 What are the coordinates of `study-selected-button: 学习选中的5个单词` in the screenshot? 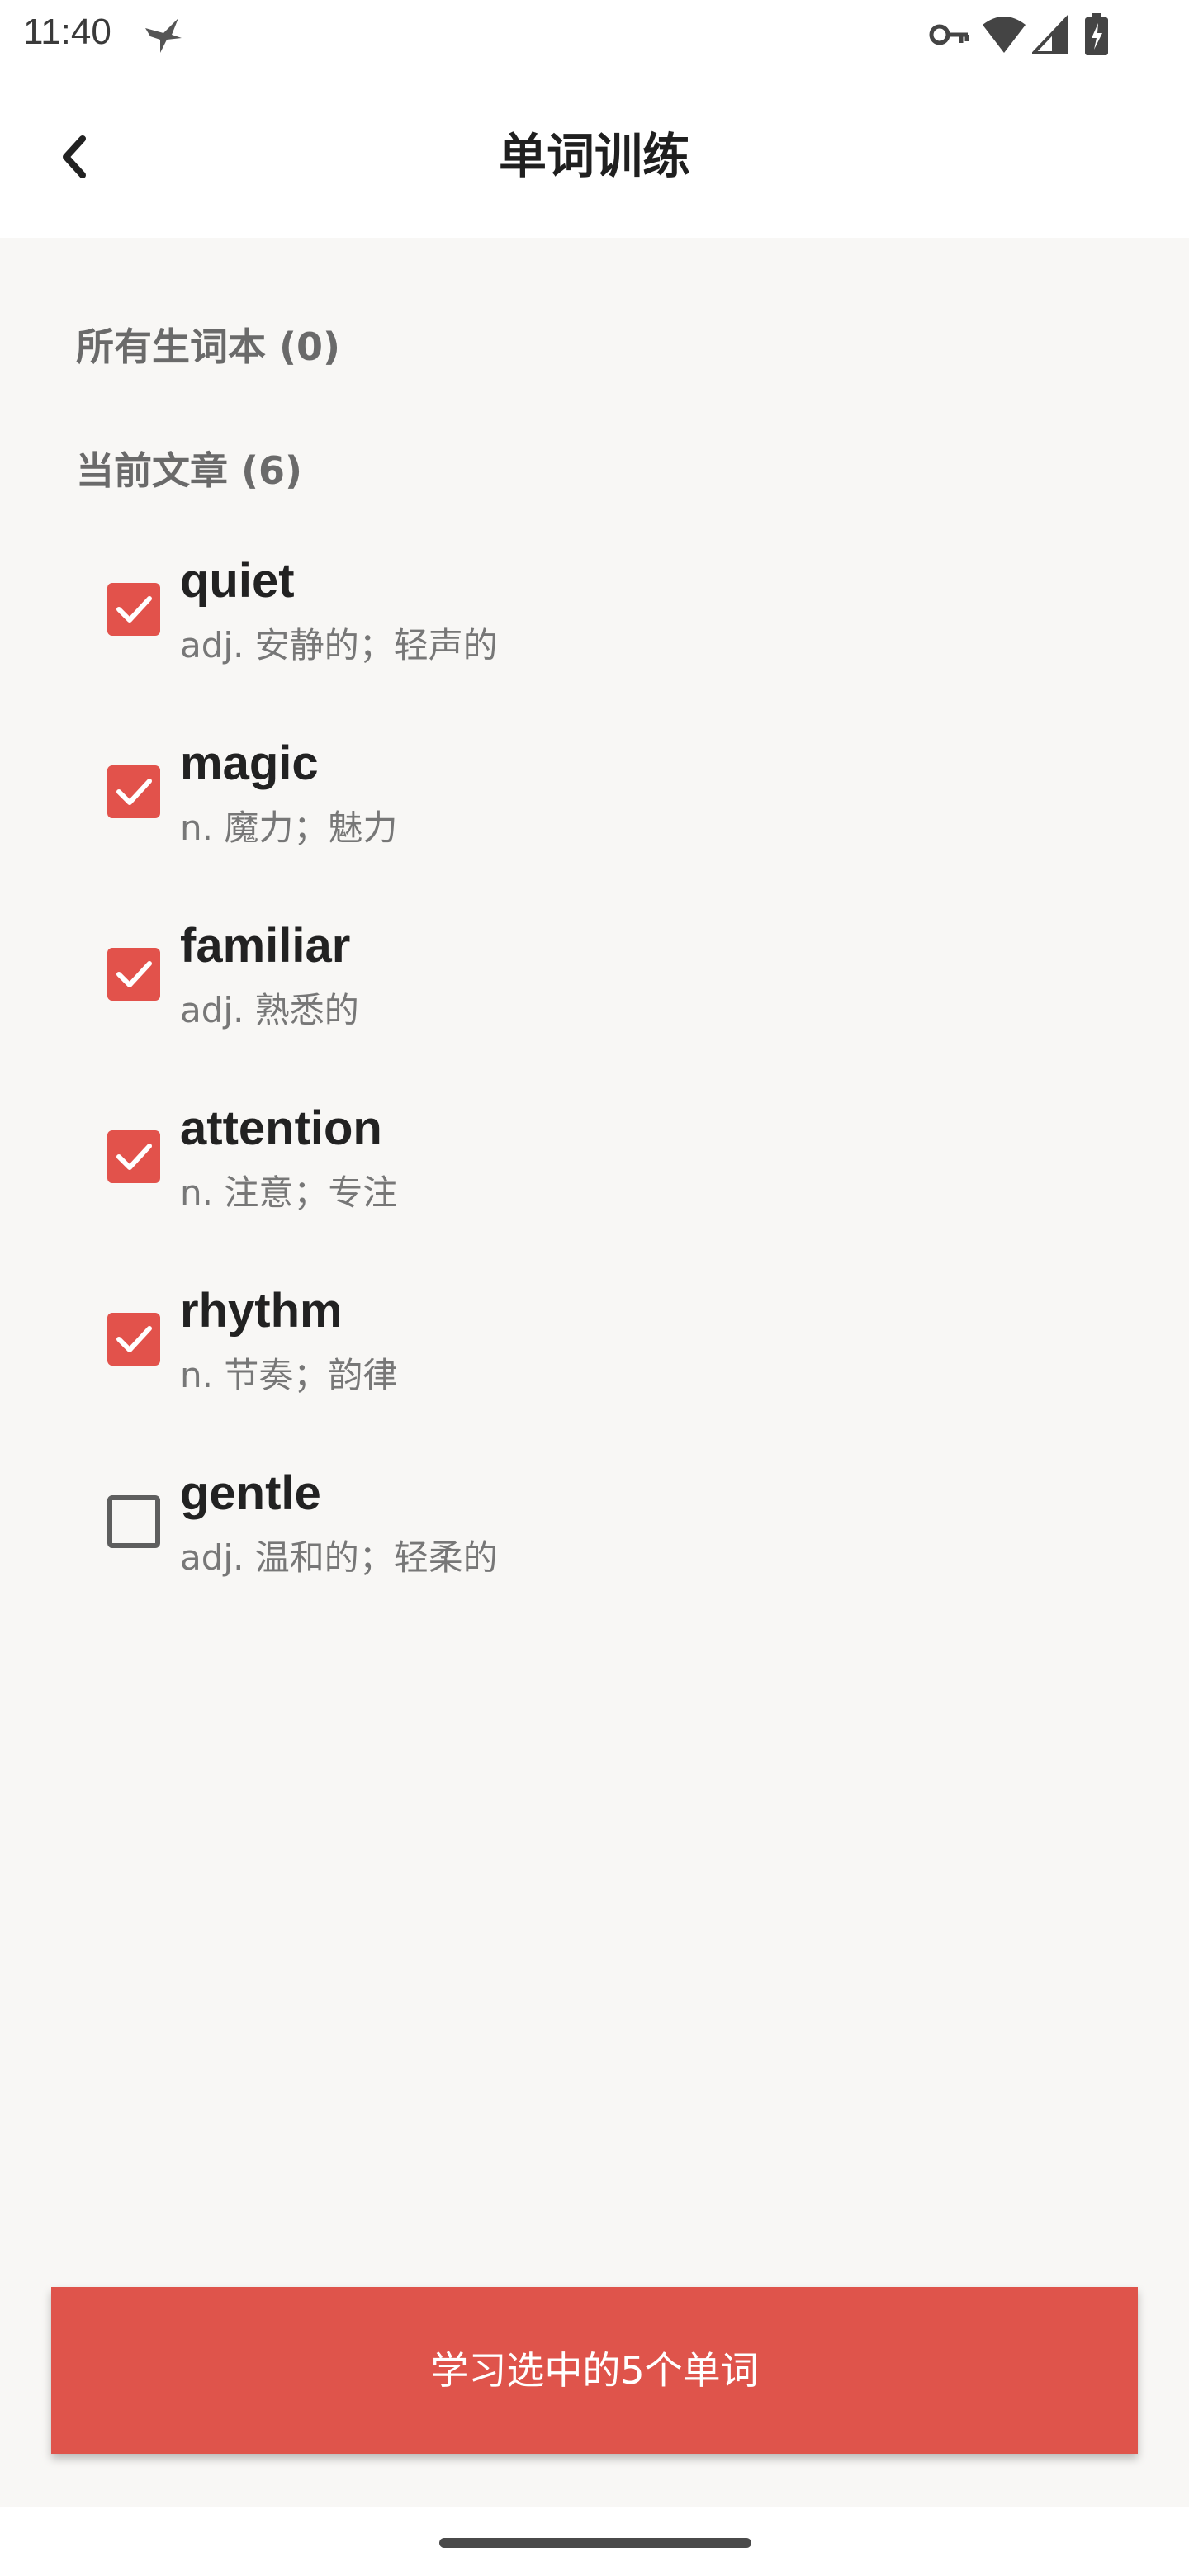 It's located at (594, 2370).